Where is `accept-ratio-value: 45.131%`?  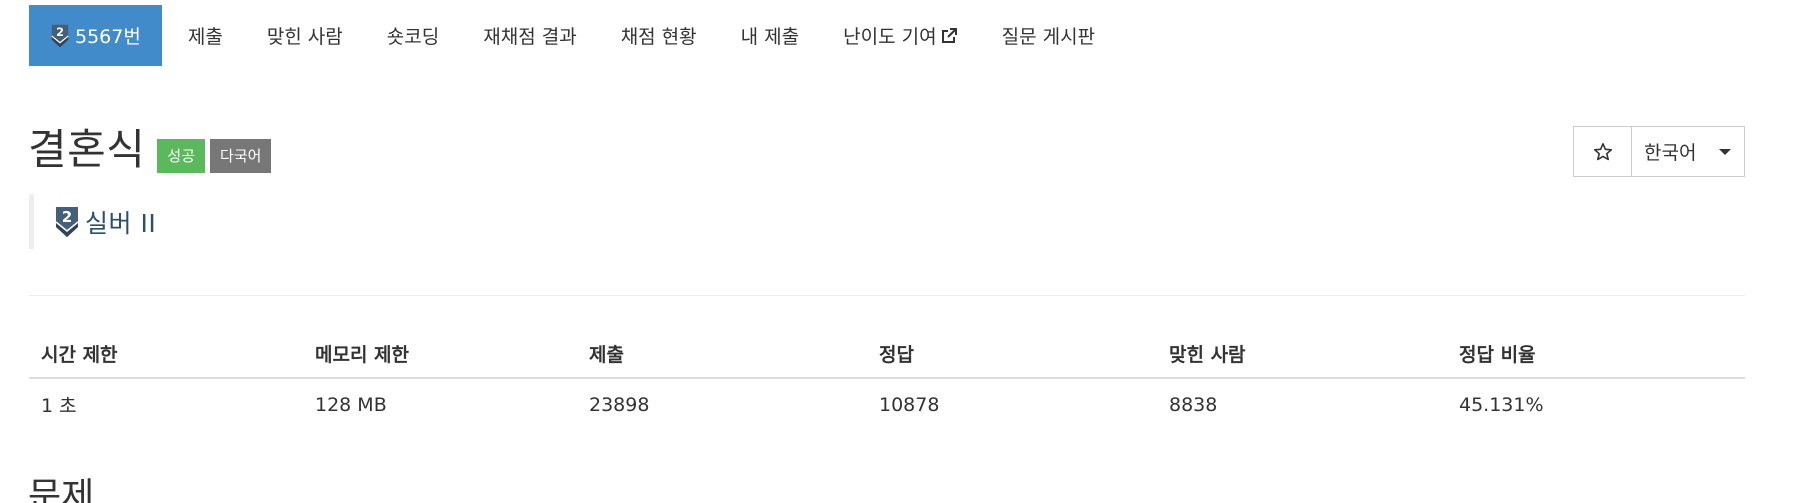 accept-ratio-value: 45.131% is located at coordinates (1501, 404).